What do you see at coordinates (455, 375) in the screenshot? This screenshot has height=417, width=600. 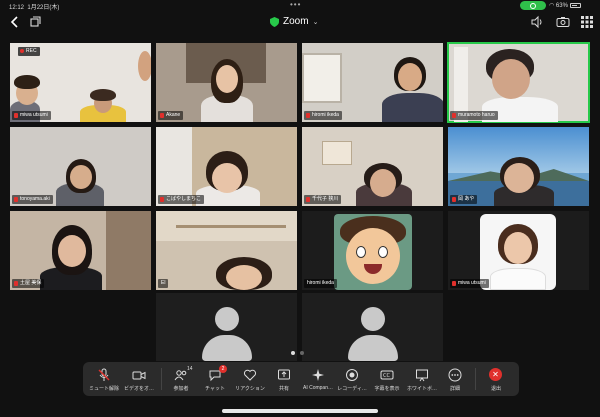 I see `more-dots-icon` at bounding box center [455, 375].